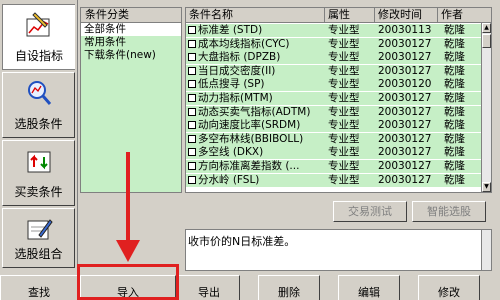 This screenshot has width=500, height=300. I want to click on table-row: 动向速度比率(SRDM) 专业型 20030127 乾隆, so click(338, 126).